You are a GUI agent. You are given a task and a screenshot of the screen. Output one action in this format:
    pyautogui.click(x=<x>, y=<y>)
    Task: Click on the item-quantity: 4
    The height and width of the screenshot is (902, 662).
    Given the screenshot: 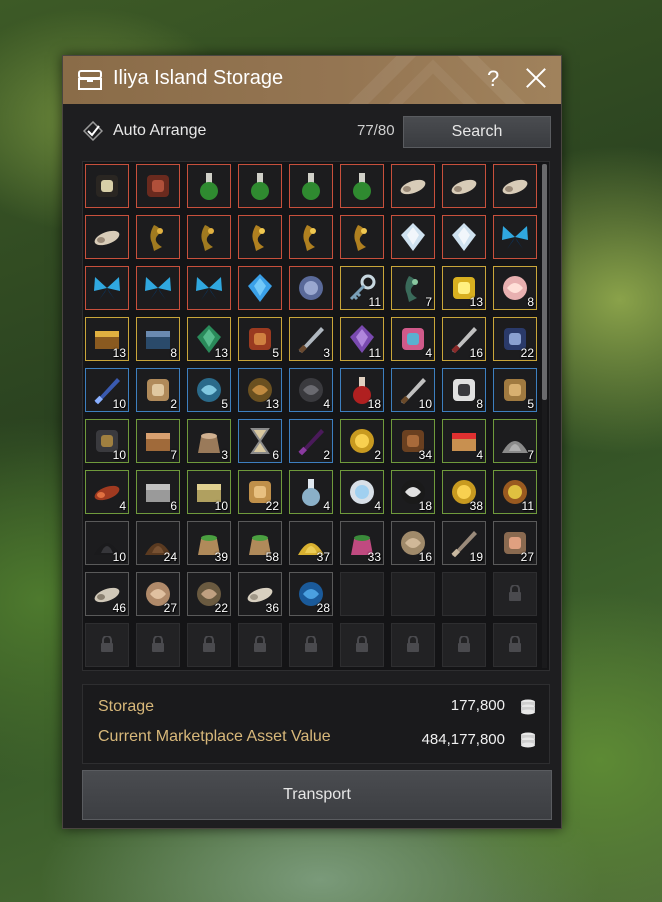 What is the action you would take?
    pyautogui.click(x=377, y=506)
    